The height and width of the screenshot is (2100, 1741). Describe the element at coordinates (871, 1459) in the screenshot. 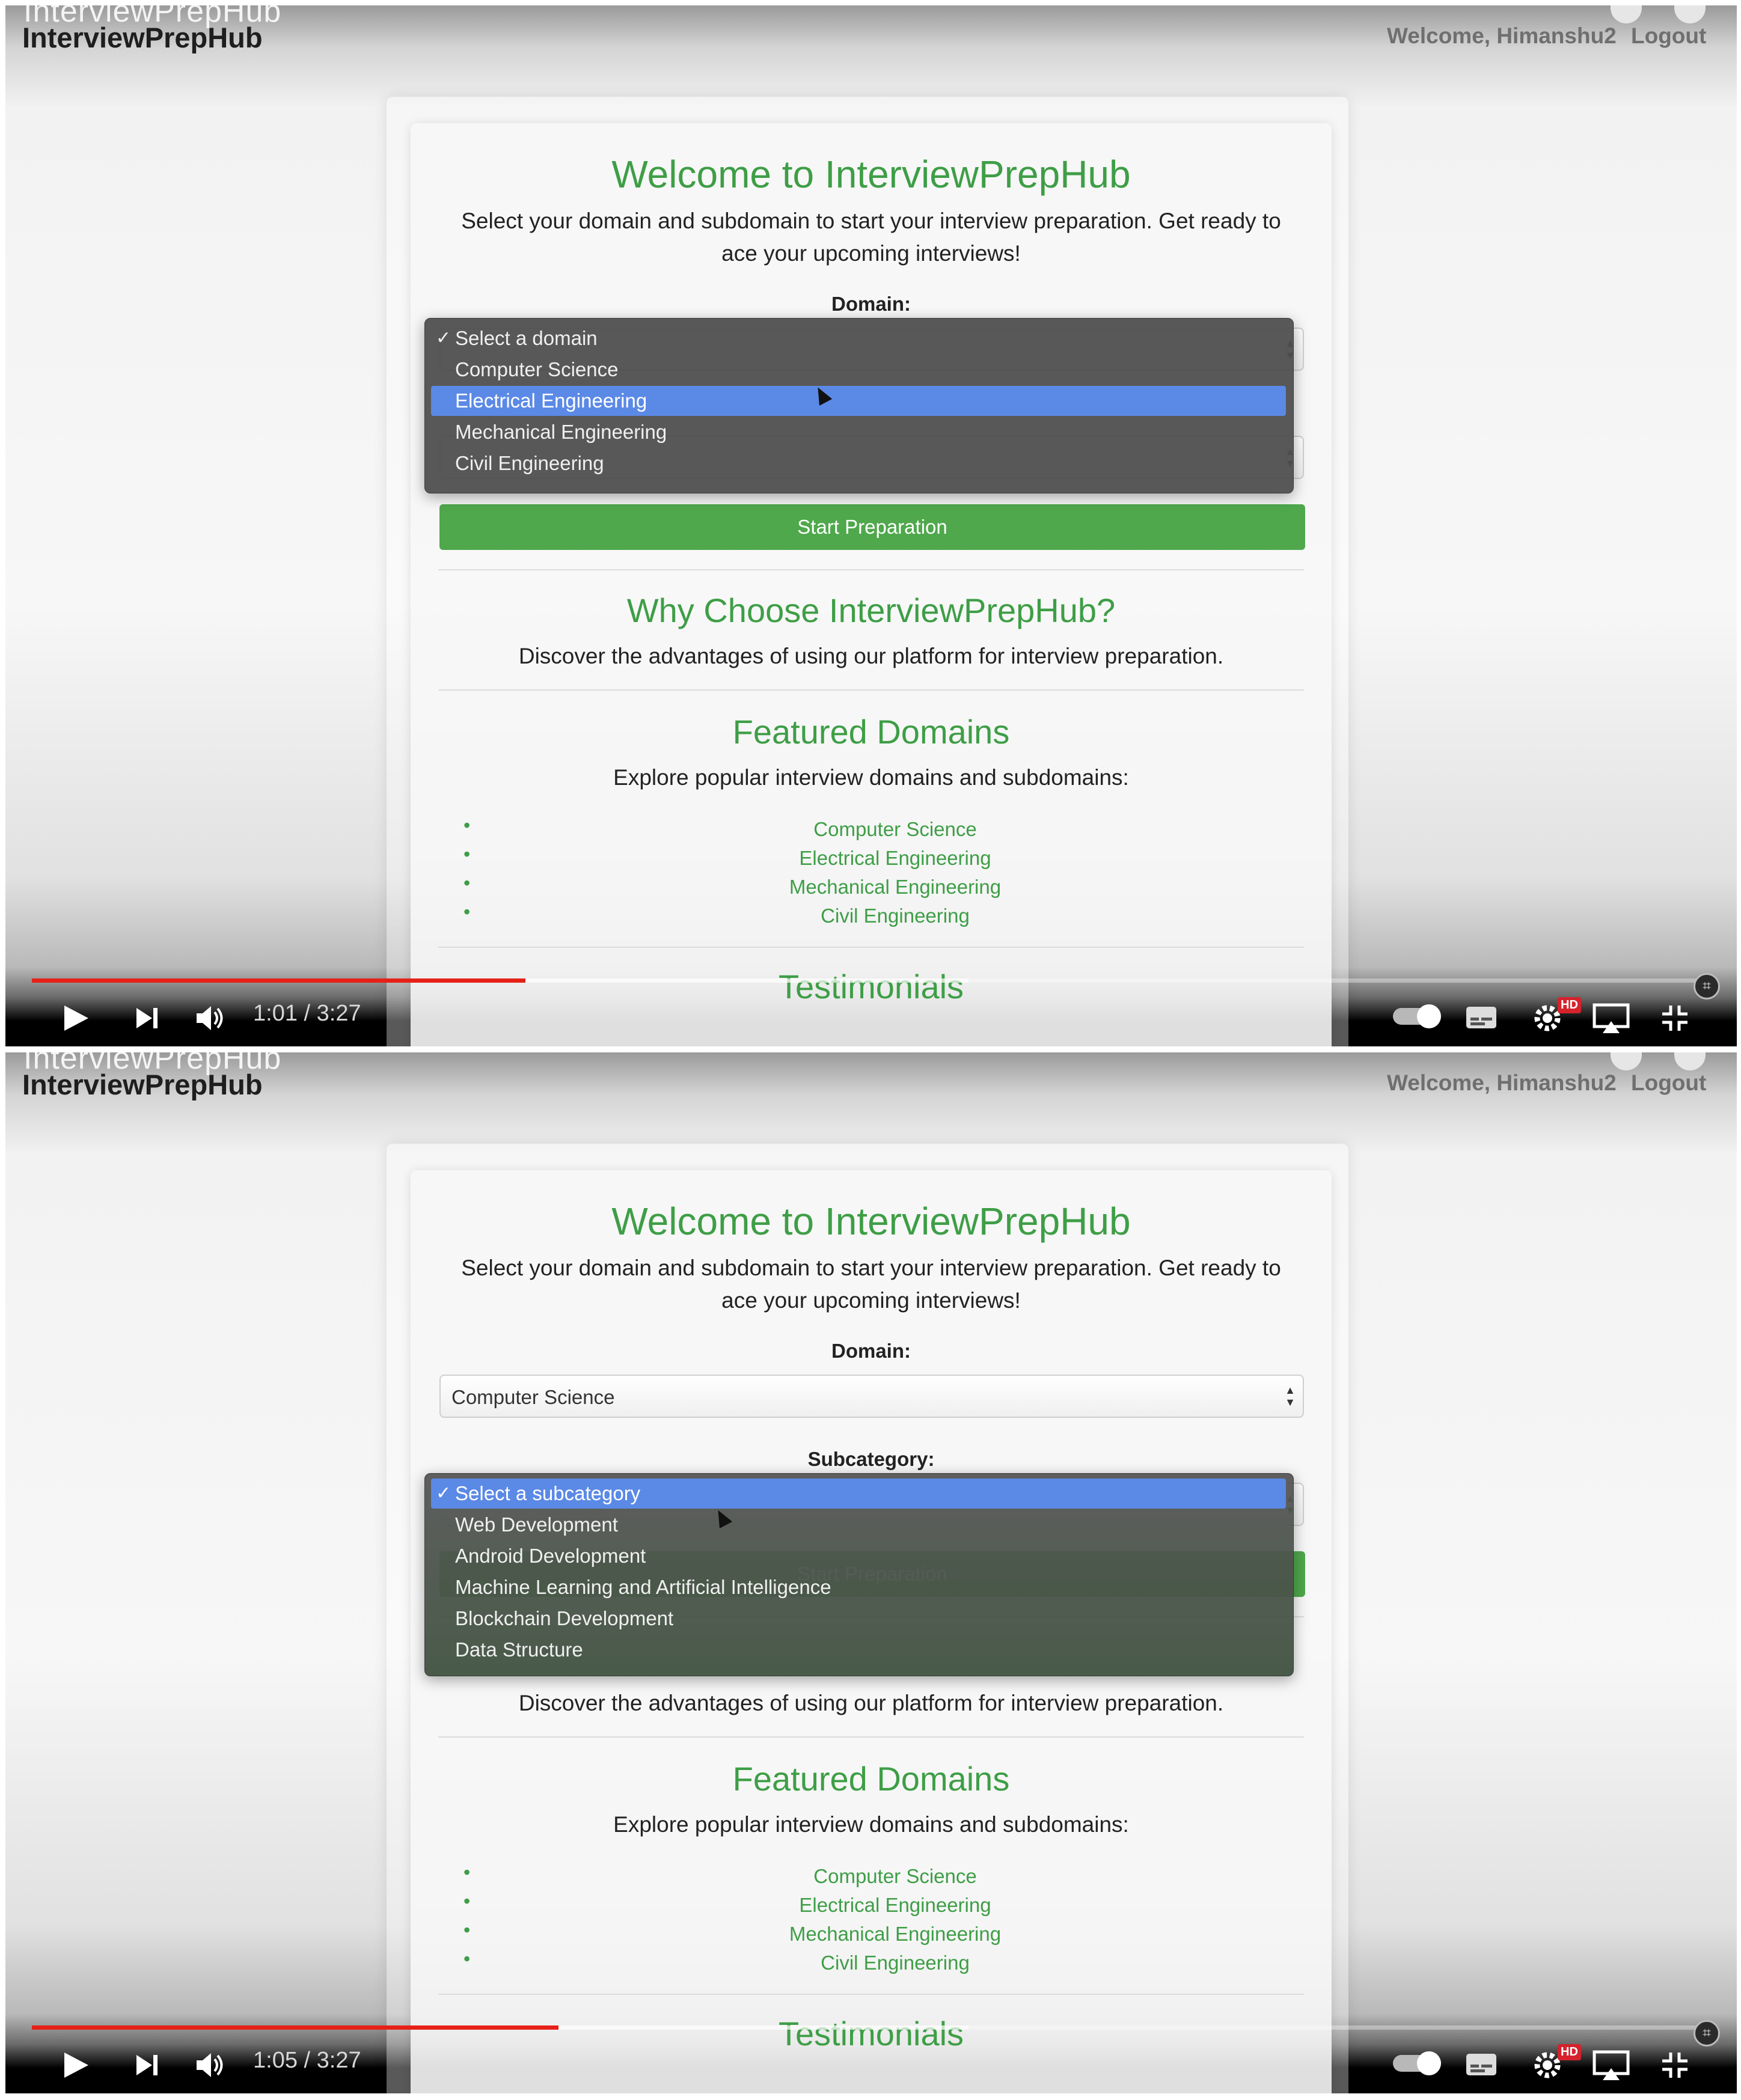

I see `subcategory-label: Subcategory:` at that location.